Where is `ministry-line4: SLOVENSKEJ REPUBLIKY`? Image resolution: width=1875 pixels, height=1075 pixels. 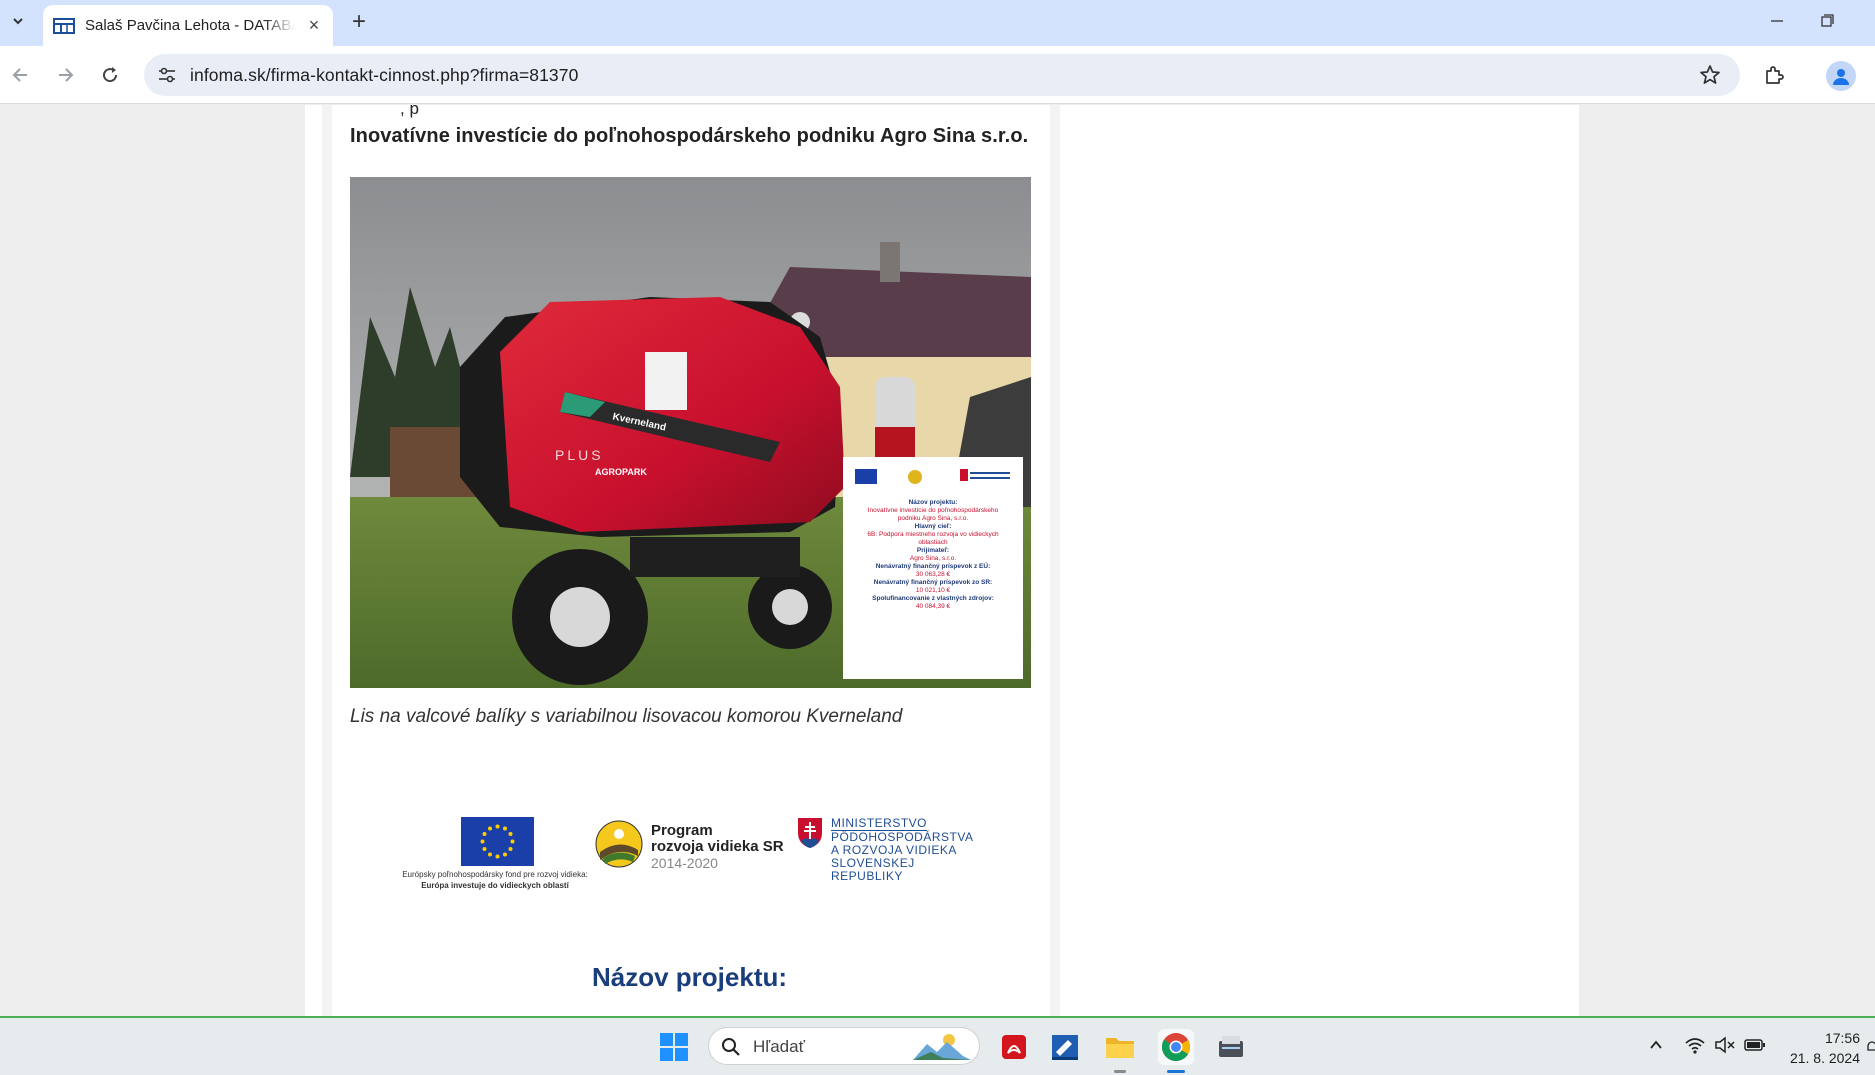 ministry-line4: SLOVENSKEJ REPUBLIKY is located at coordinates (873, 869).